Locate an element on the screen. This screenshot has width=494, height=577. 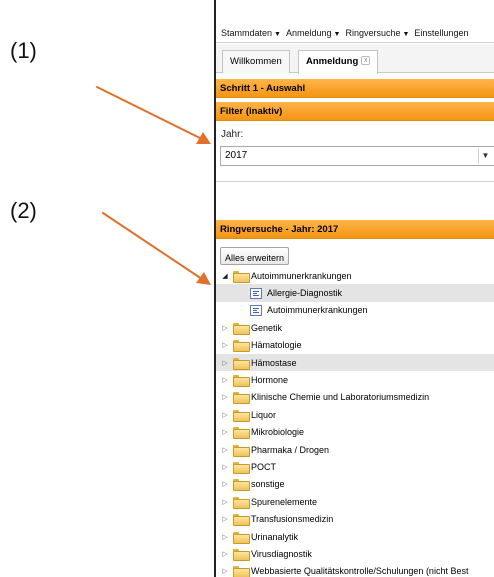
tree-node-label: Hämostase is located at coordinates (274, 362).